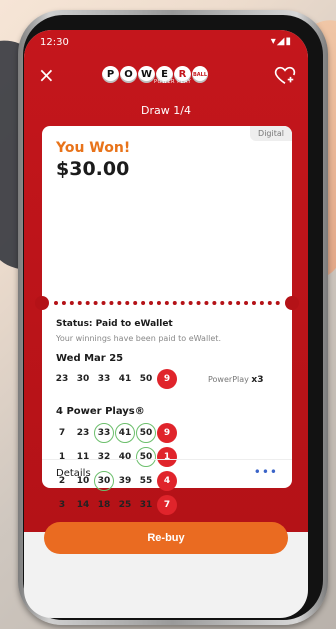 The height and width of the screenshot is (629, 336). I want to click on powerplay-multiplier: PowerPlay x3, so click(236, 380).